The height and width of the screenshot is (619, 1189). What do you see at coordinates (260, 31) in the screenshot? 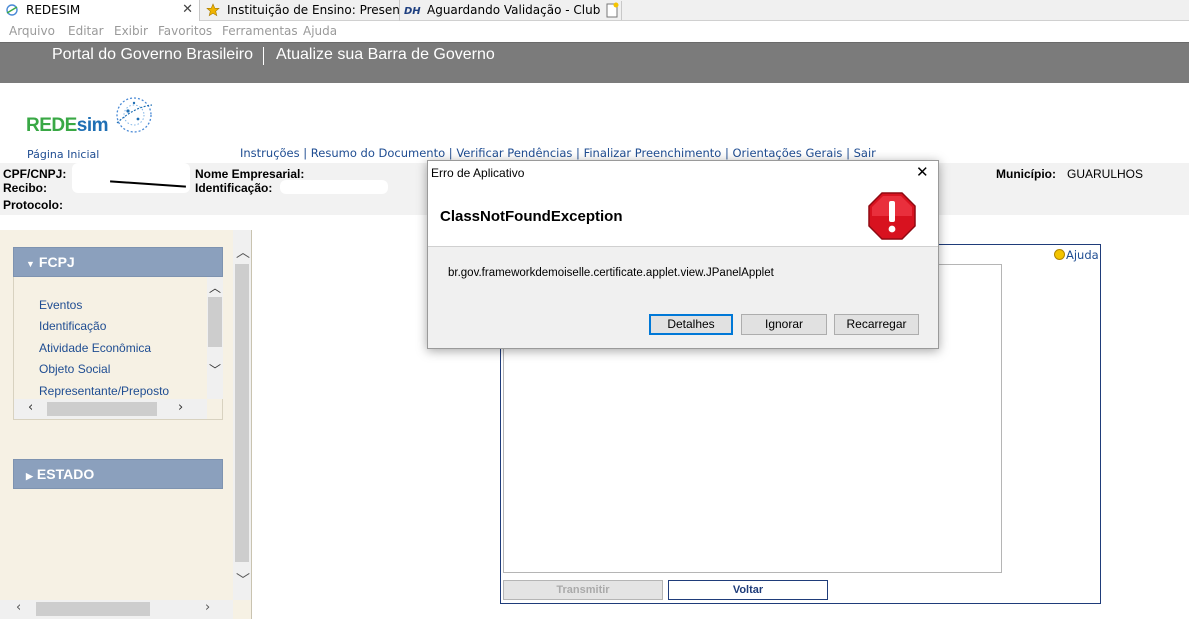
I see `menu-ferramentas: Ferramentas` at bounding box center [260, 31].